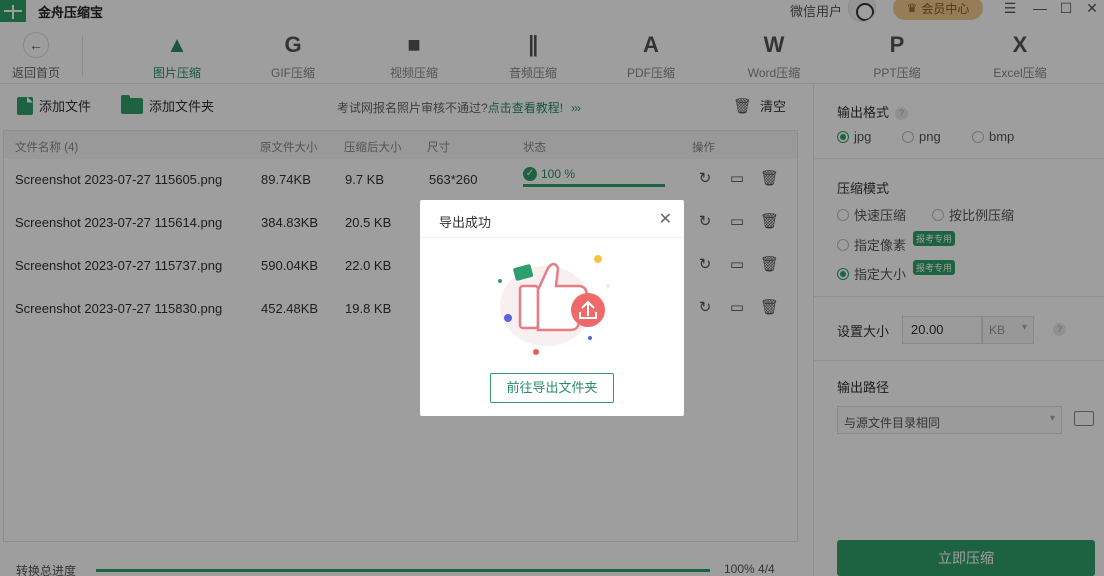  What do you see at coordinates (552, 388) in the screenshot?
I see `open-export-folder-button: 前往导出文件夹` at bounding box center [552, 388].